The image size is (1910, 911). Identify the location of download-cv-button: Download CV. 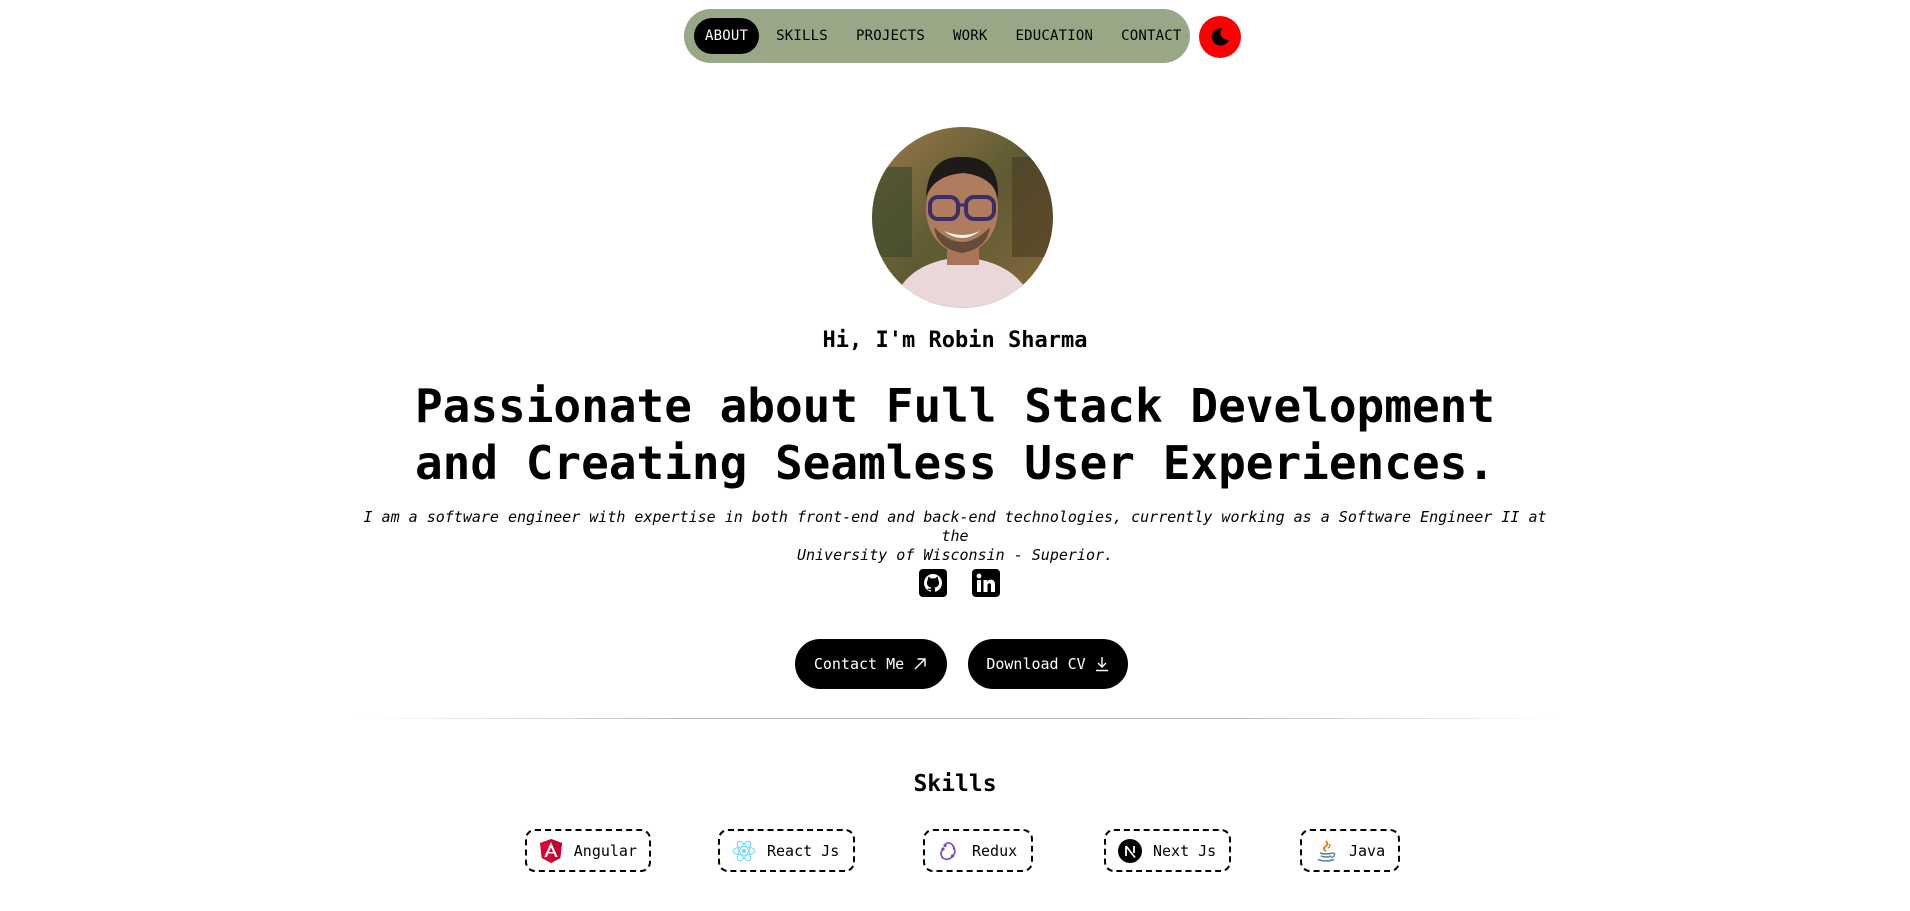
(1048, 664).